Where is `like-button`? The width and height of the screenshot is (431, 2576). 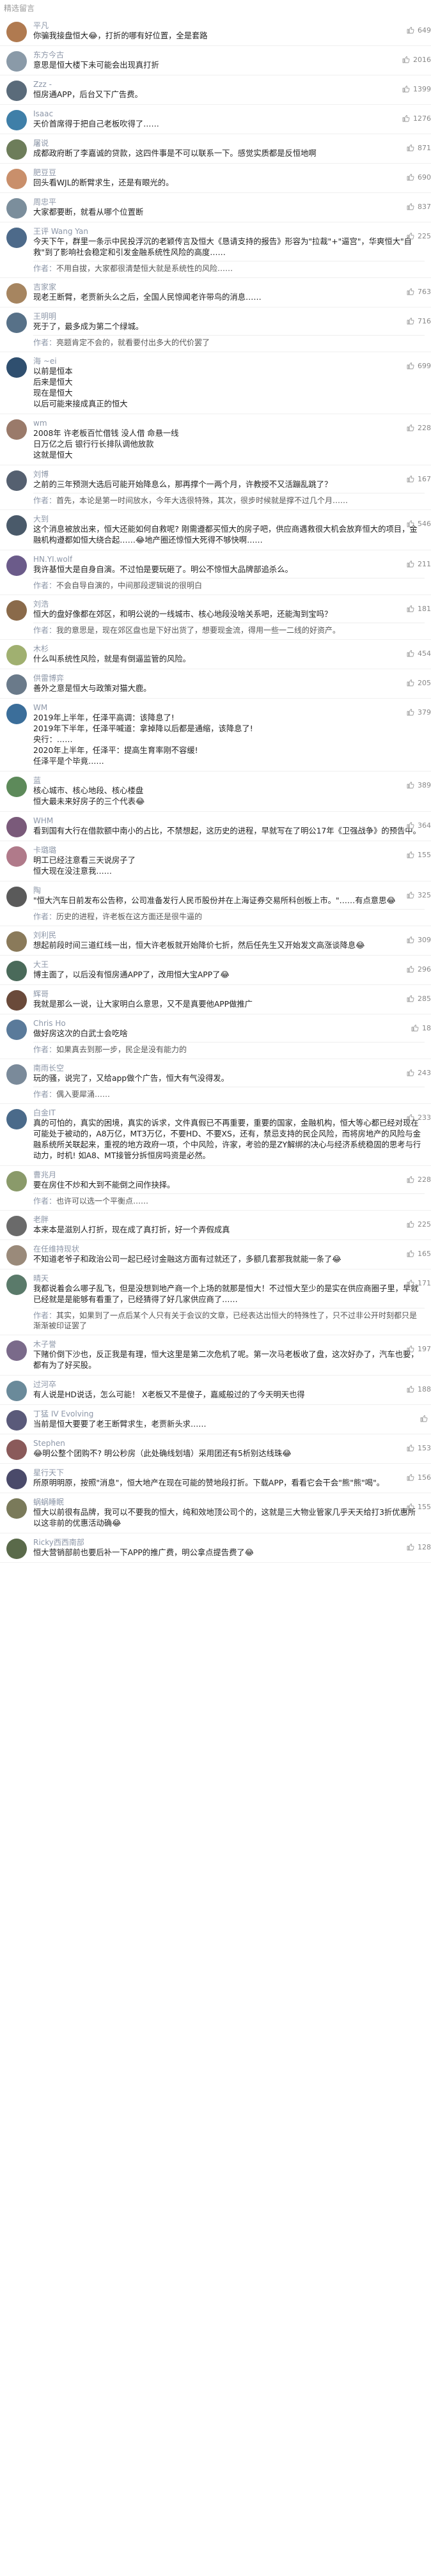
like-button is located at coordinates (426, 1419).